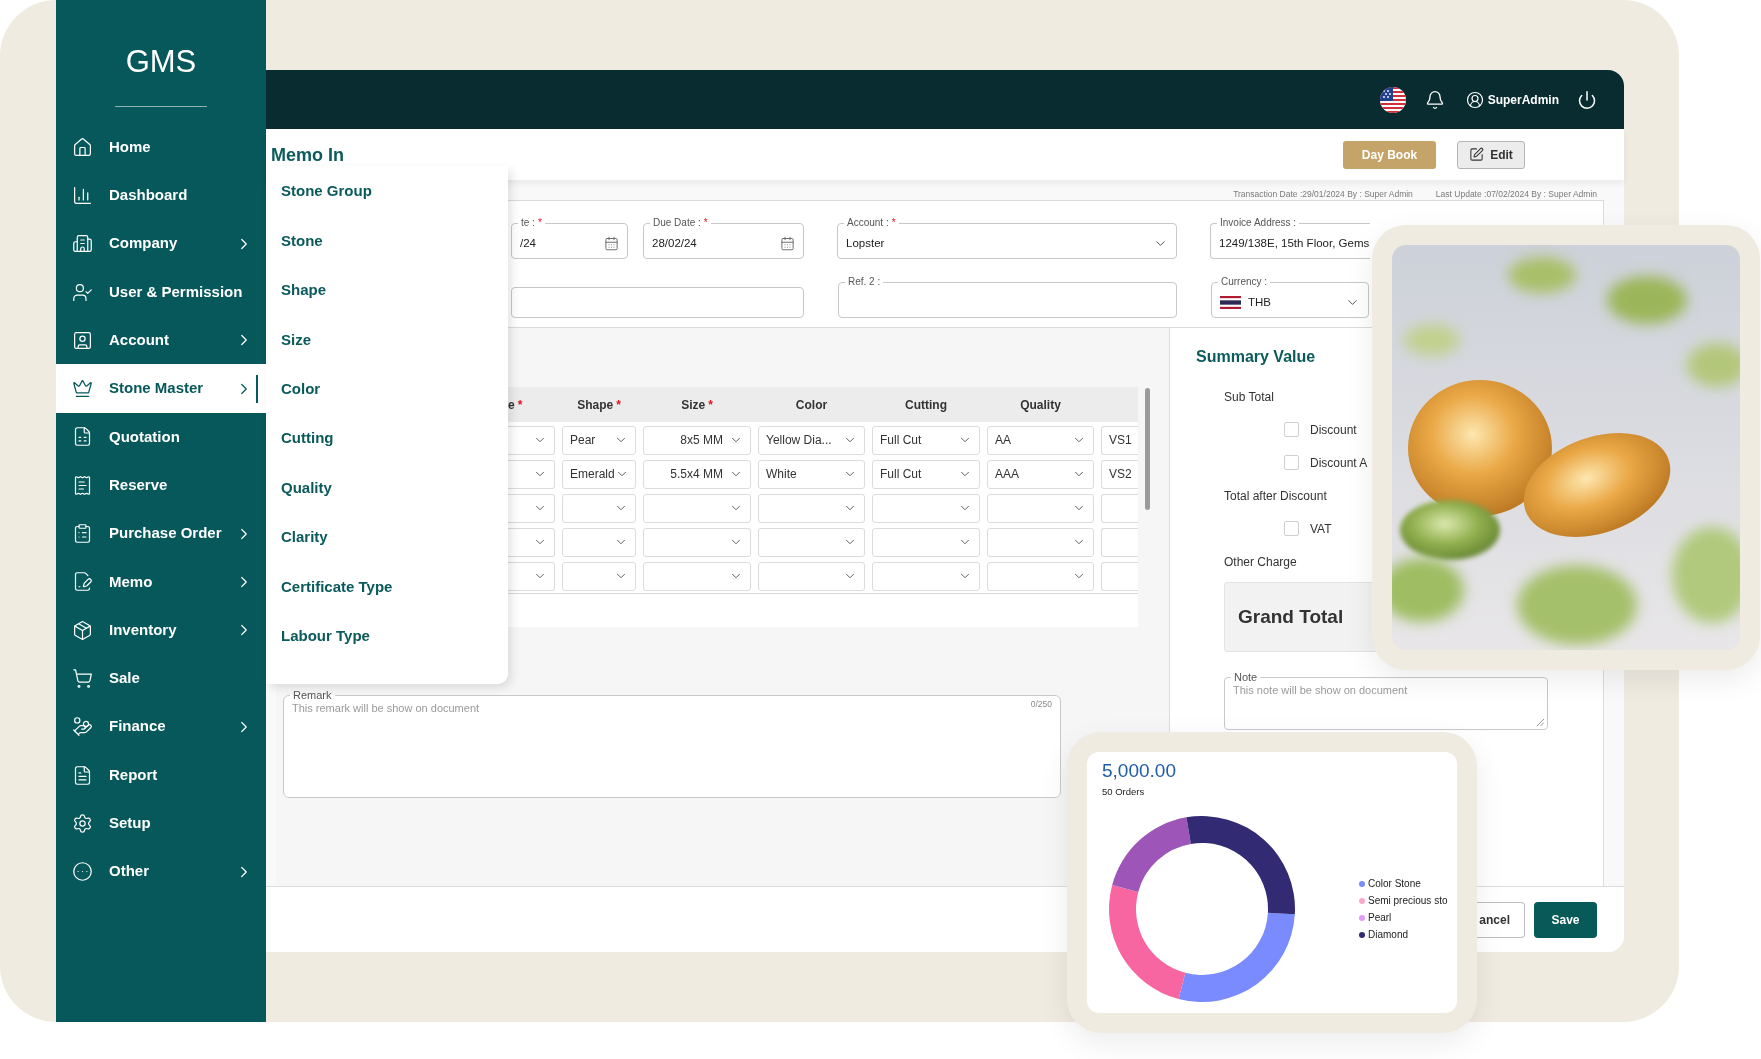 The image size is (1761, 1059). Describe the element at coordinates (723, 238) in the screenshot. I see `date-field: Due Date : * 28/02/24` at that location.